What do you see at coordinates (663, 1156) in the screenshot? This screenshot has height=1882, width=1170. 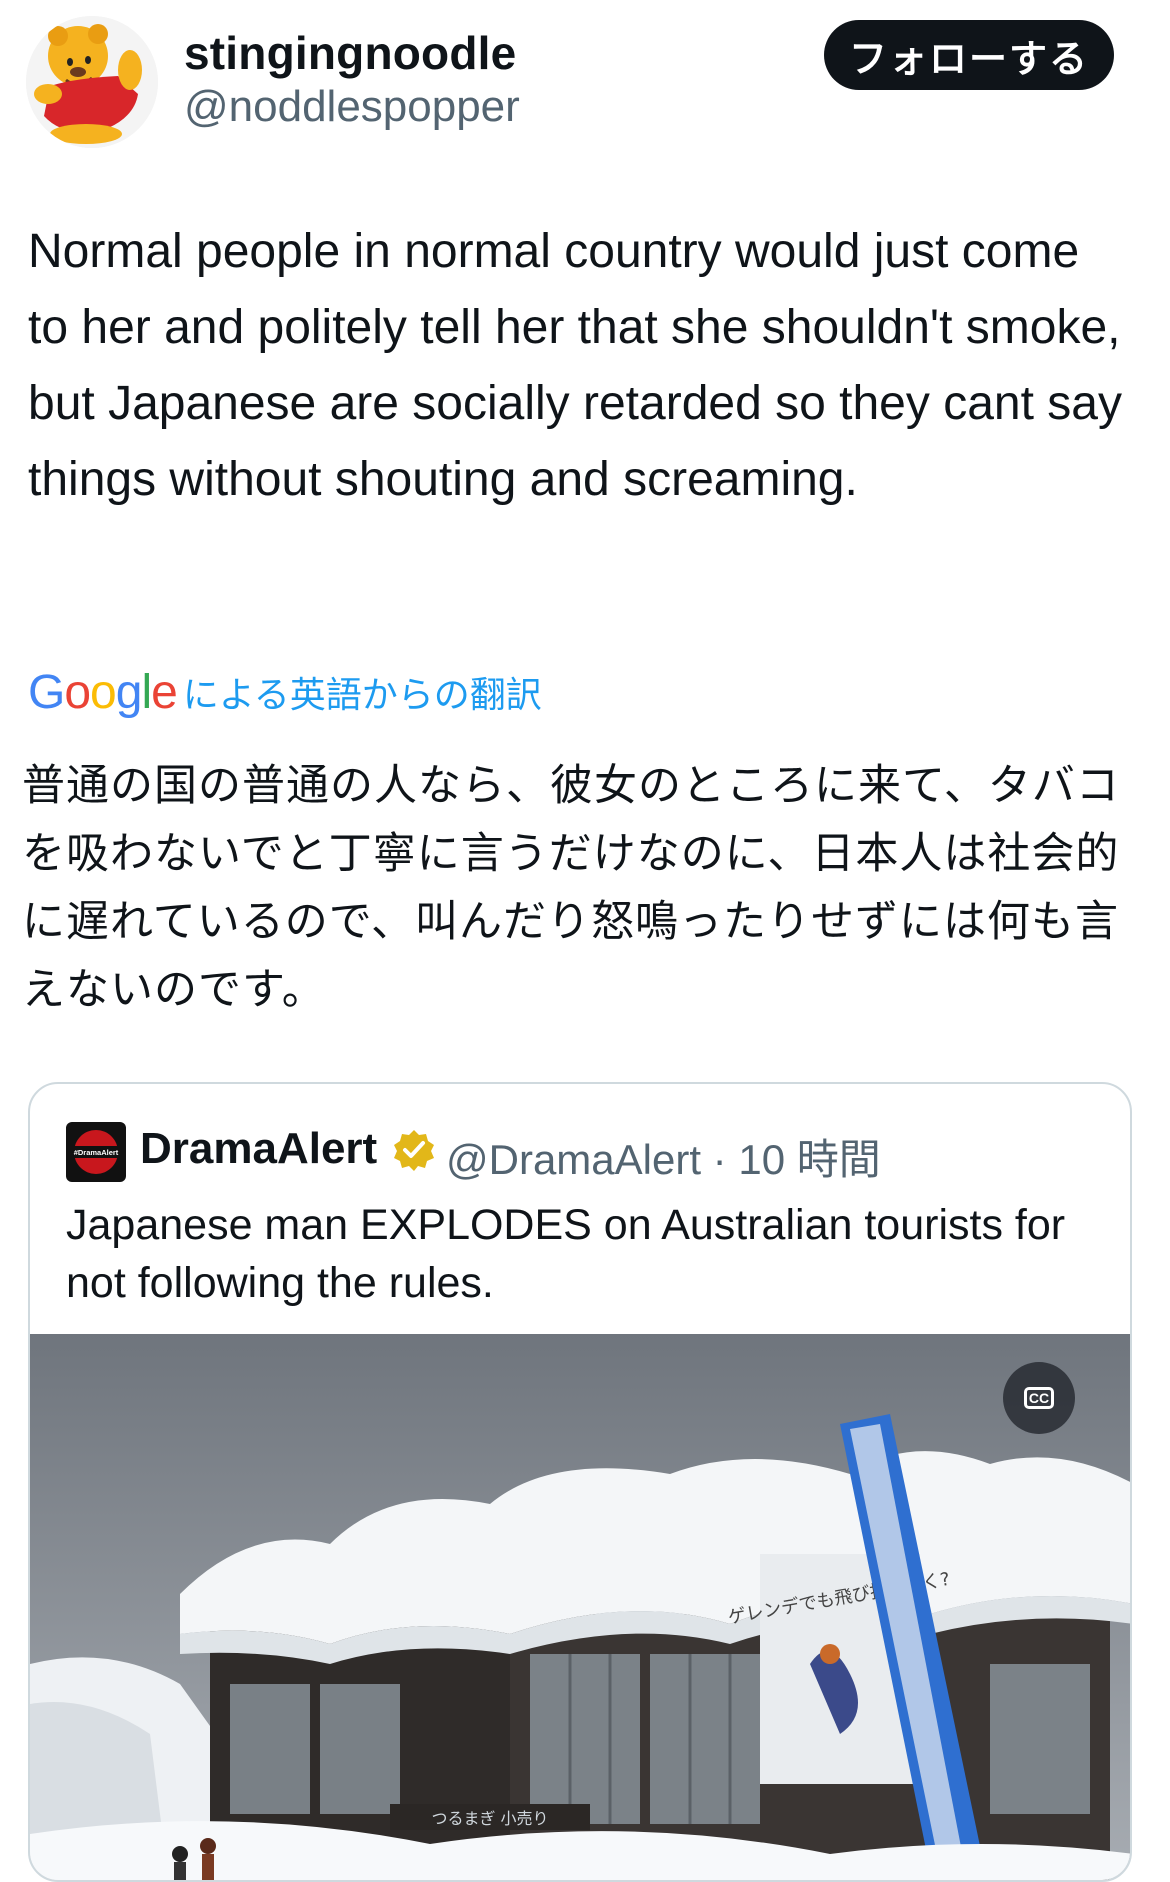 I see `quote-handle-time: @DramaAlert · 10 時間` at bounding box center [663, 1156].